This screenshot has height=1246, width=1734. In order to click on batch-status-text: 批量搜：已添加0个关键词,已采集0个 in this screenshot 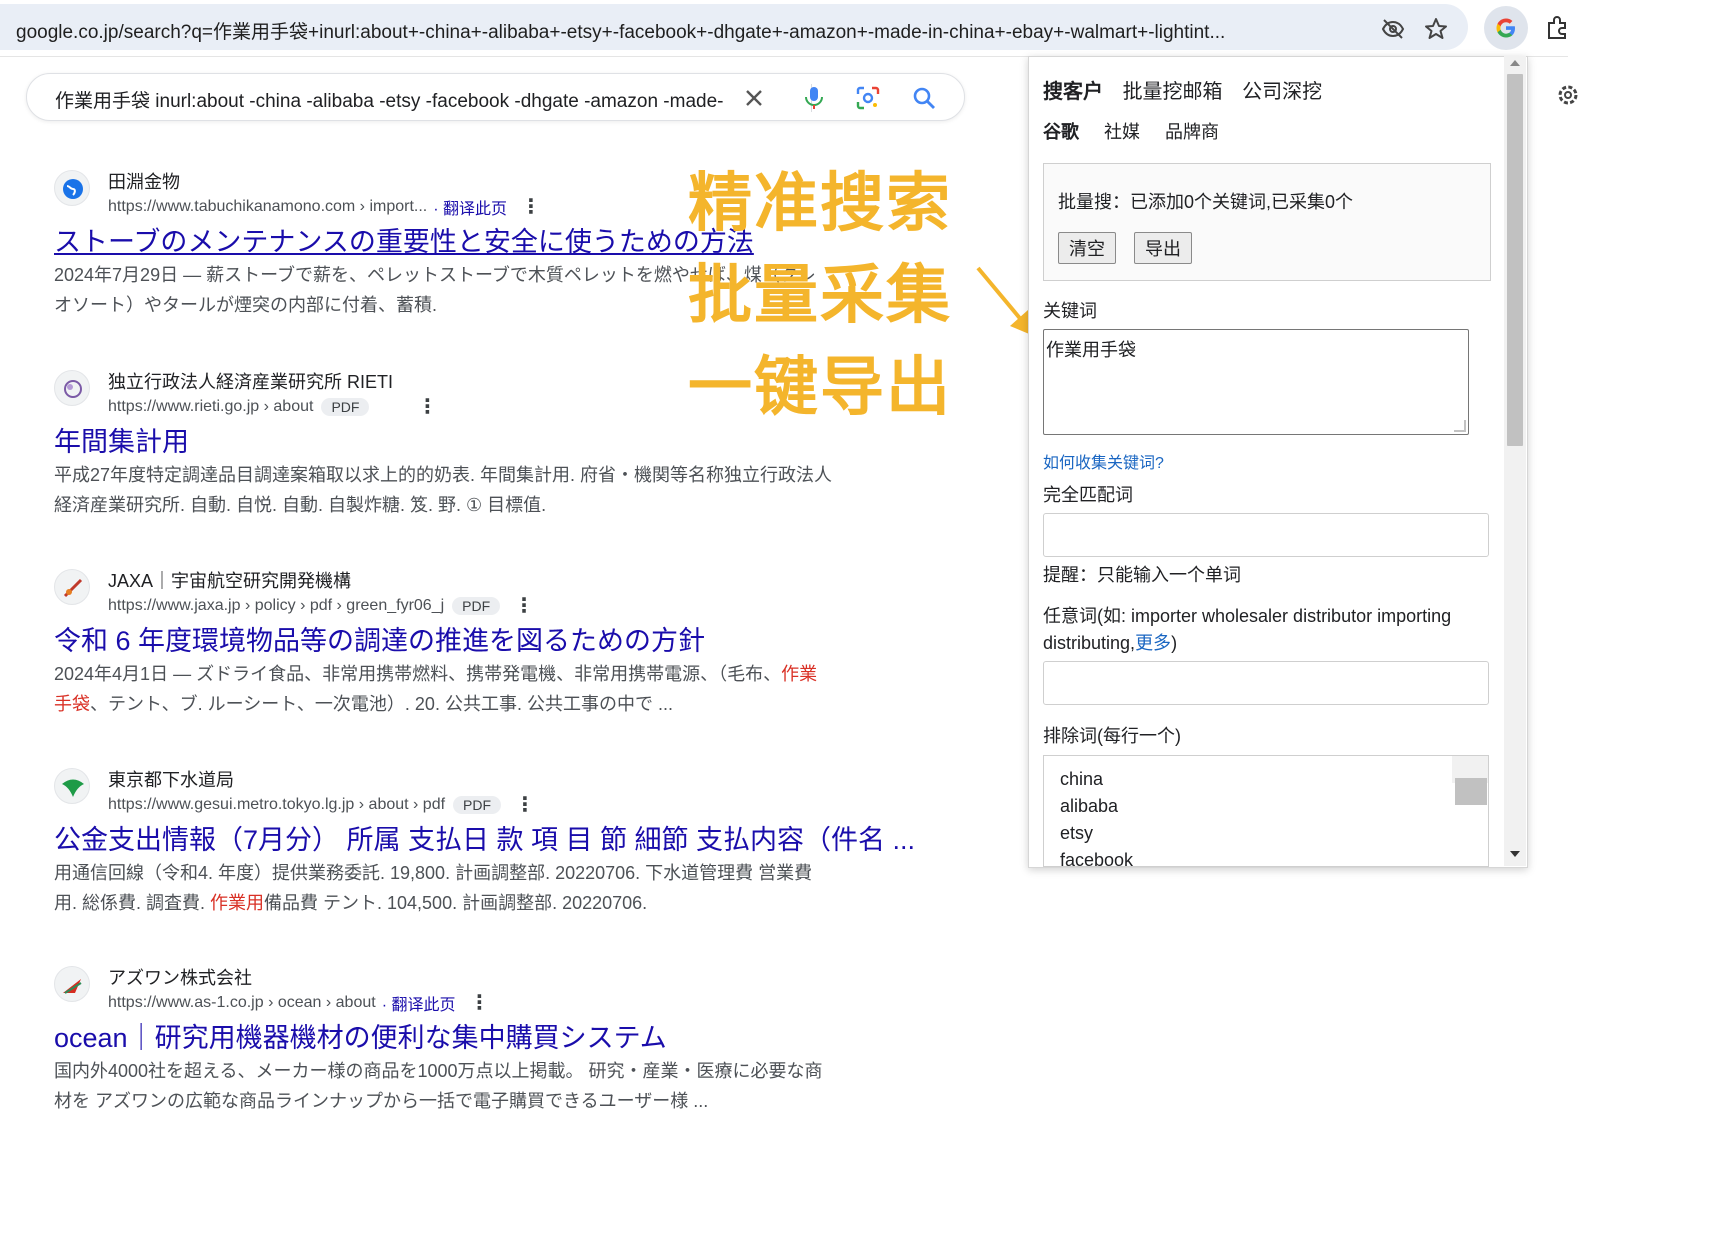, I will do `click(1206, 202)`.